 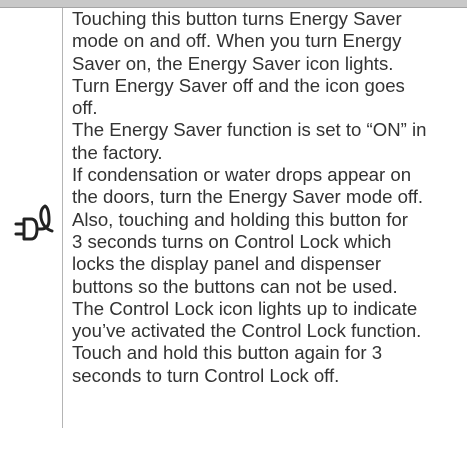 What do you see at coordinates (237, 18) in the screenshot?
I see `text-line: Touching this button turns Energy Saver` at bounding box center [237, 18].